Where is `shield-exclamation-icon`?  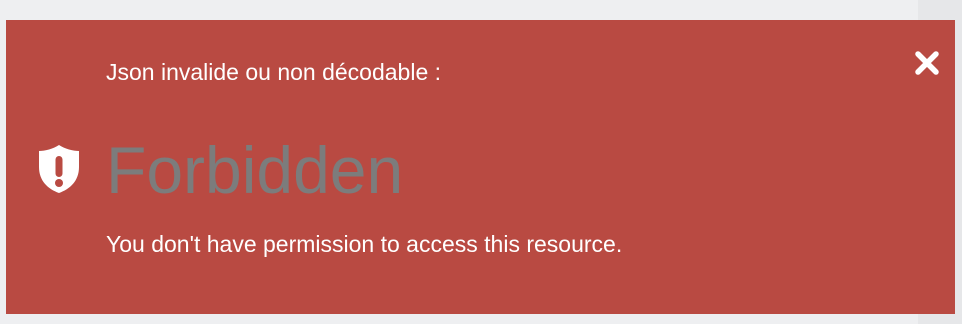
shield-exclamation-icon is located at coordinates (59, 169).